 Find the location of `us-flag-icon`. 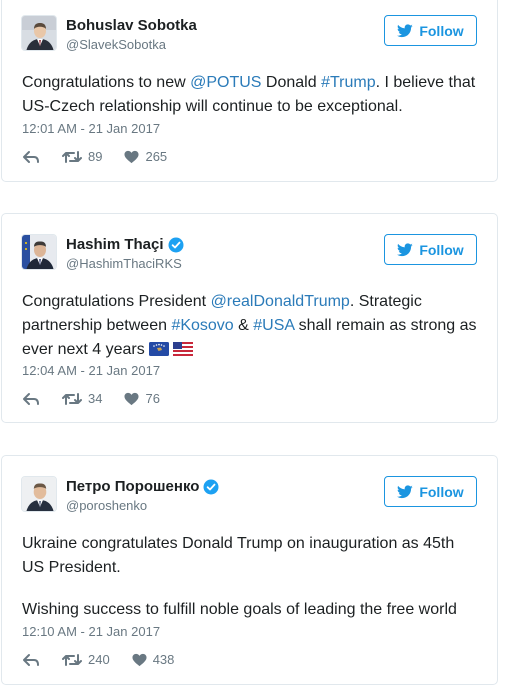

us-flag-icon is located at coordinates (182, 349).